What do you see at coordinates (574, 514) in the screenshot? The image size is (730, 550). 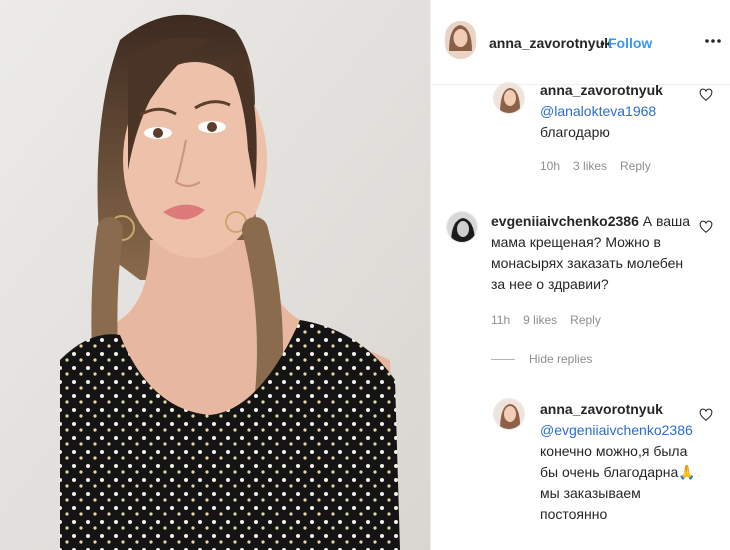 I see `comment-text: постоянно` at bounding box center [574, 514].